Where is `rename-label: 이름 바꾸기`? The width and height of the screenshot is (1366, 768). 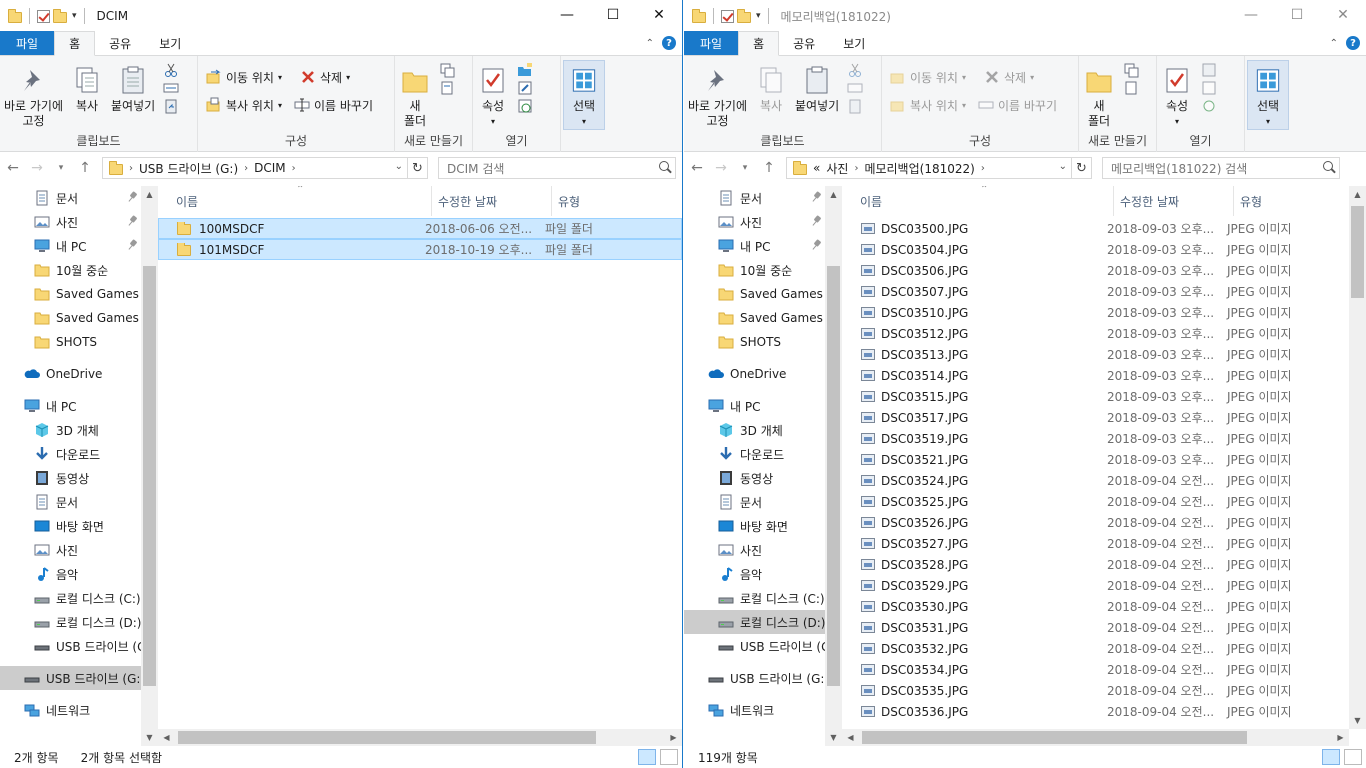
rename-label: 이름 바꾸기 is located at coordinates (1027, 105).